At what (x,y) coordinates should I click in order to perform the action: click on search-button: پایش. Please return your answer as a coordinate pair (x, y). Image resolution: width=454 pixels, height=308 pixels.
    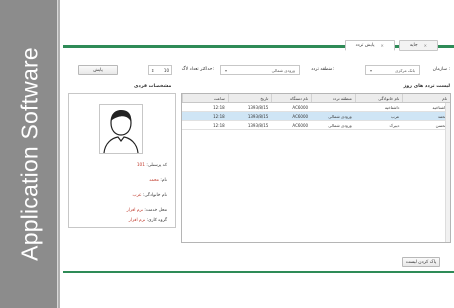
    Looking at the image, I should click on (98, 70).